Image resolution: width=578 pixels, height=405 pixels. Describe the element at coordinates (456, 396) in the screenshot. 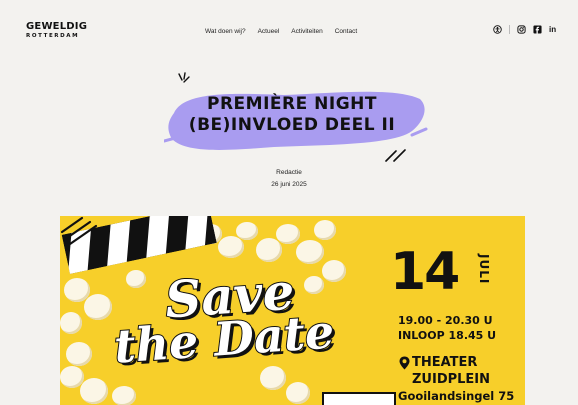

I see `poster-address: Gooilandsingel 75` at that location.